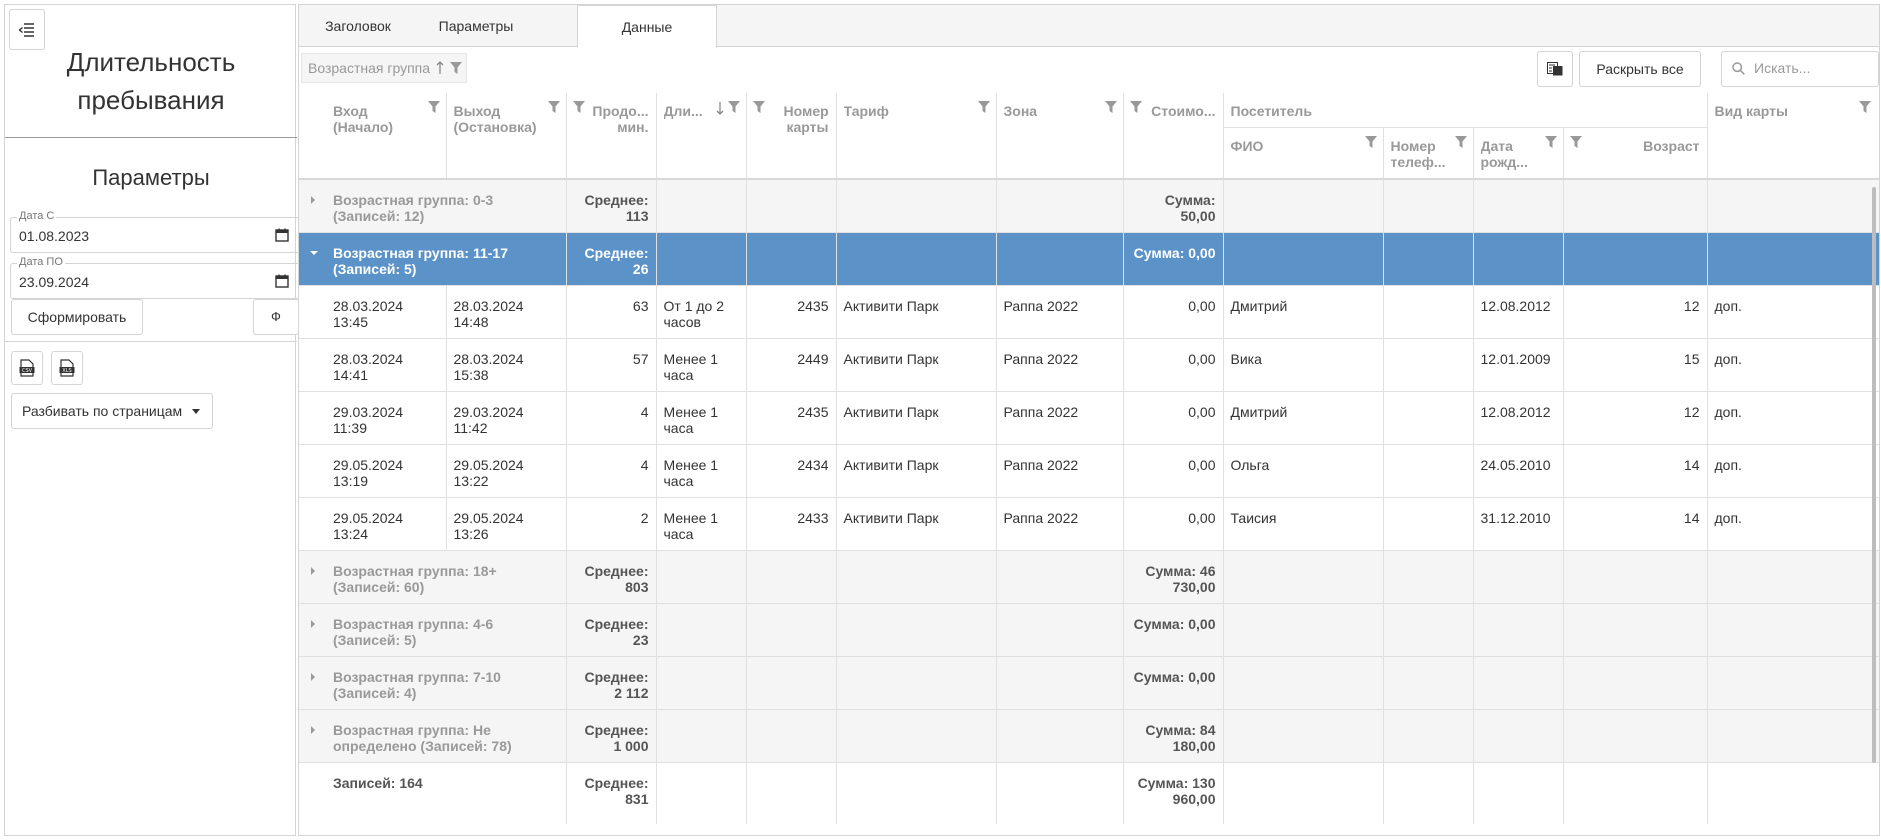 This screenshot has height=840, width=1881. Describe the element at coordinates (77, 317) in the screenshot. I see `generate-report-button: Сформировать` at that location.